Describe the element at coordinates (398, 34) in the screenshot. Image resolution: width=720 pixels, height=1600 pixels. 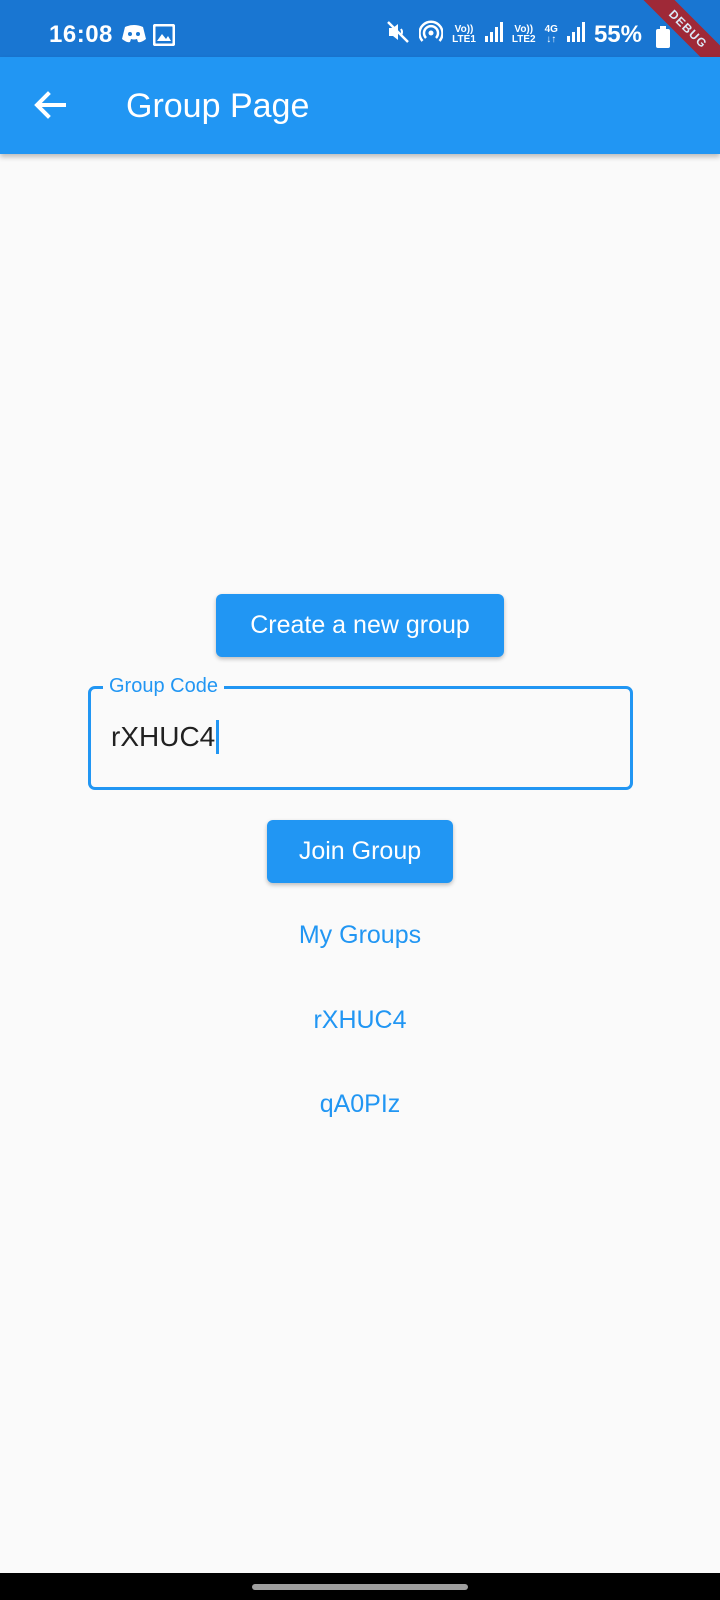
I see `mute-icon` at that location.